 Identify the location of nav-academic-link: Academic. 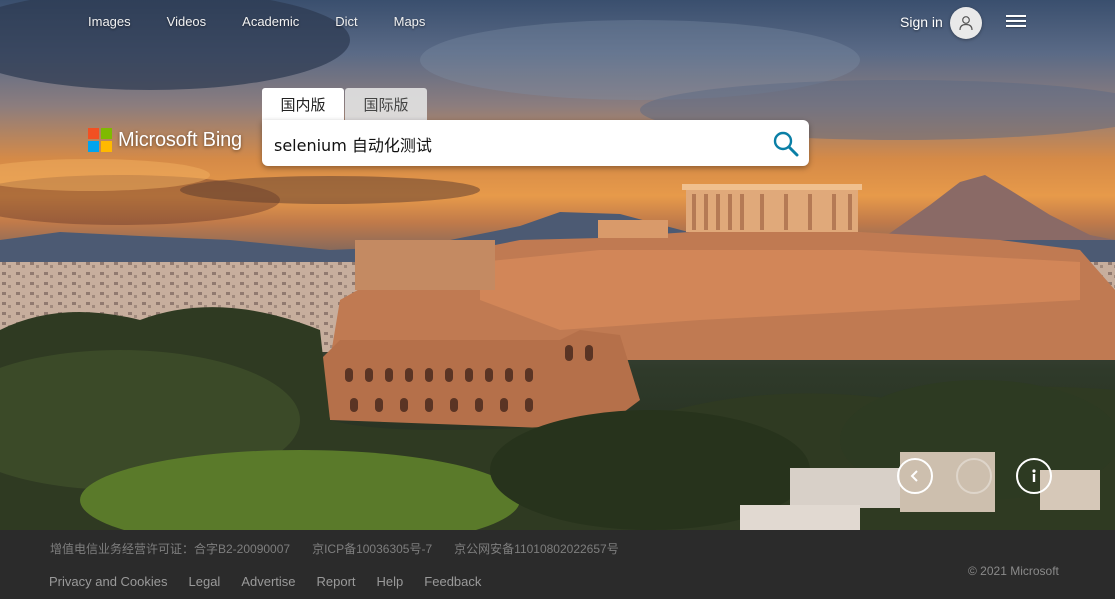
(270, 22).